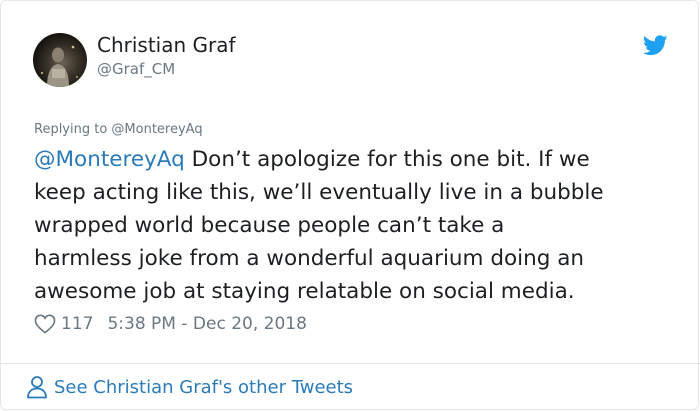 This screenshot has width=700, height=411. I want to click on tweet-line-1-text: Don’t apologize for this one bit. If we, so click(387, 159).